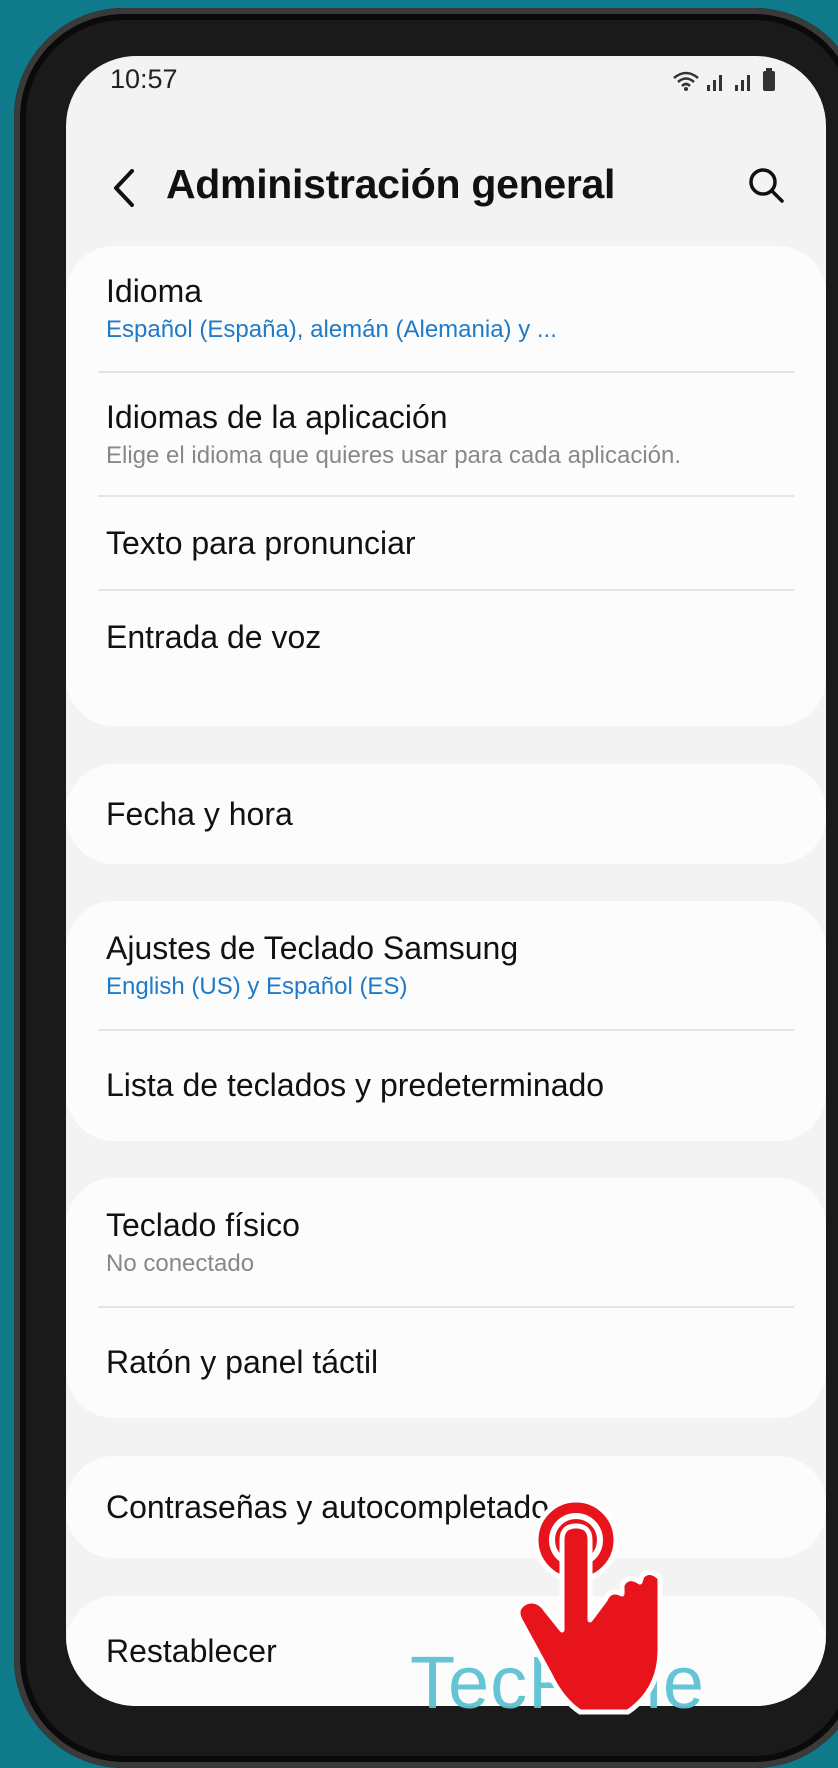 The image size is (838, 1768). I want to click on wifi-icon, so click(686, 81).